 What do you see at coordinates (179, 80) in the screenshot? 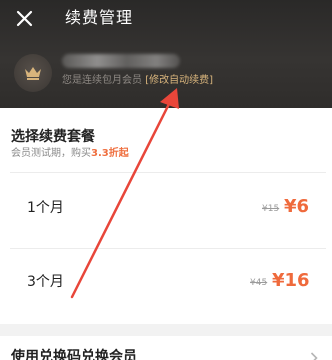
I see `modify-auto-renew-link: [修改自动续费]` at bounding box center [179, 80].